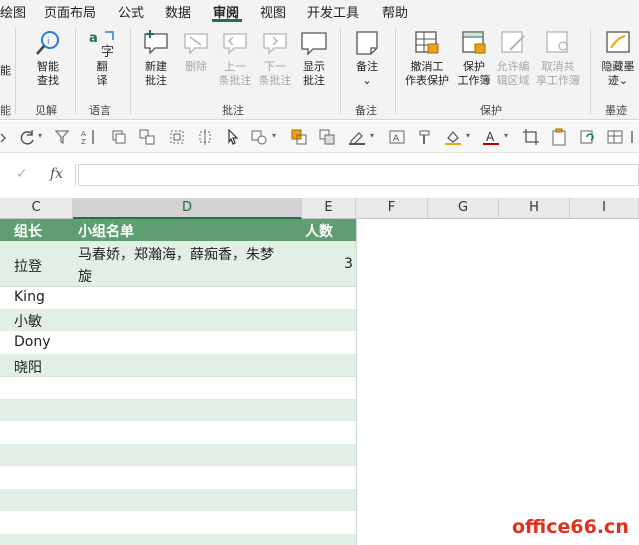  I want to click on menu-bar: 绘图 页面布局 公式 数据 审阅 视图 开发工具 帮助, so click(319, 11).